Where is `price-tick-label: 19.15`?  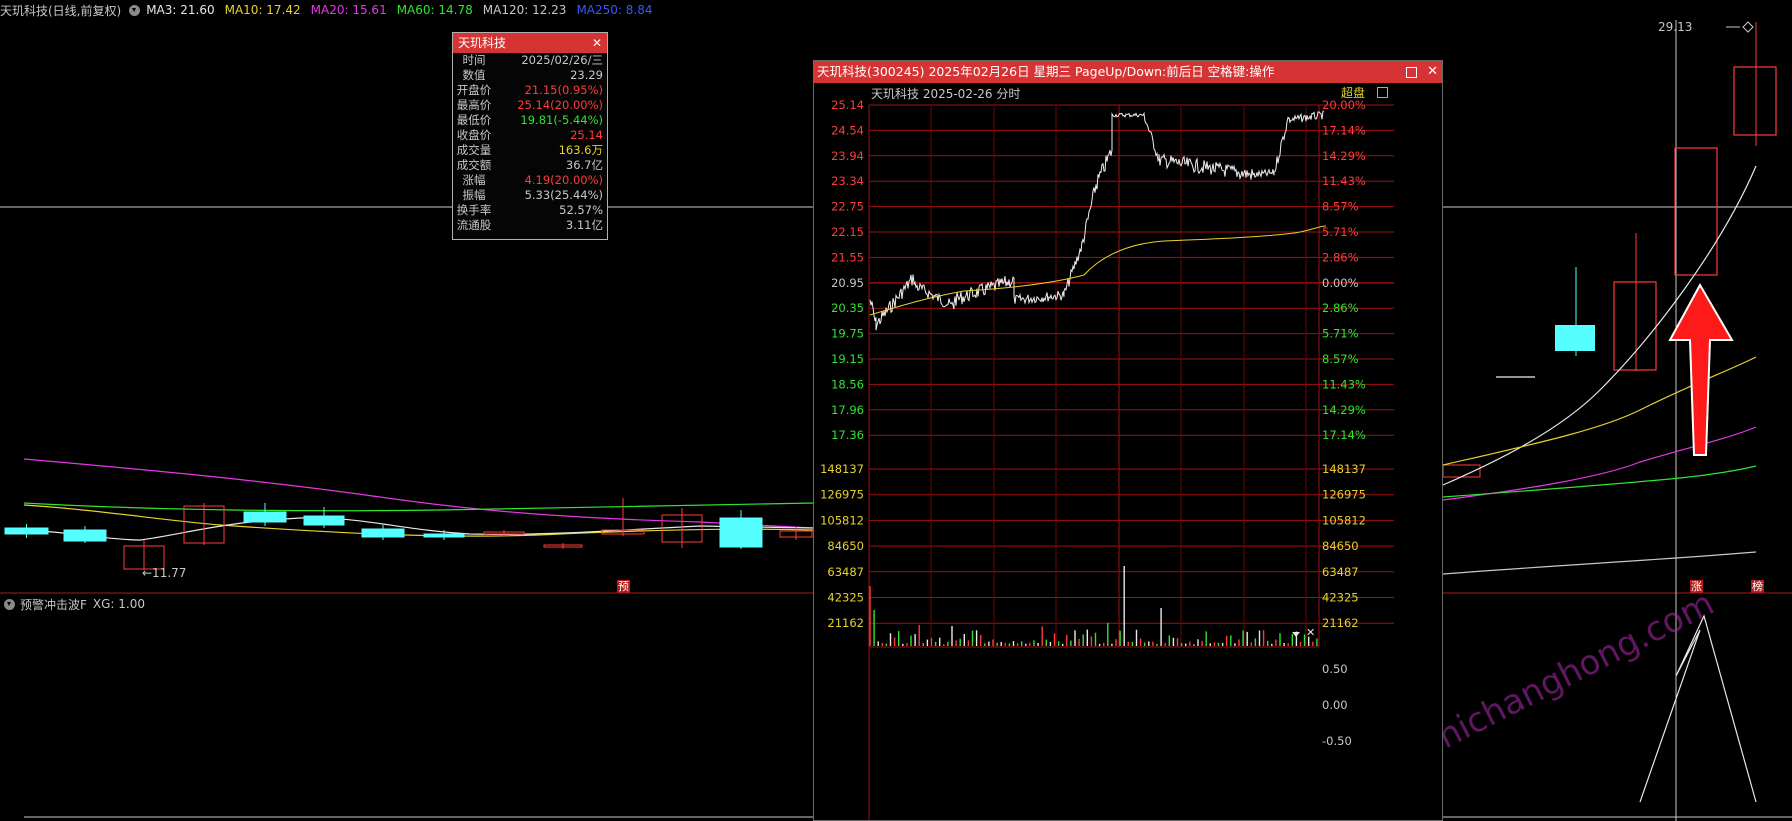 price-tick-label: 19.15 is located at coordinates (847, 359).